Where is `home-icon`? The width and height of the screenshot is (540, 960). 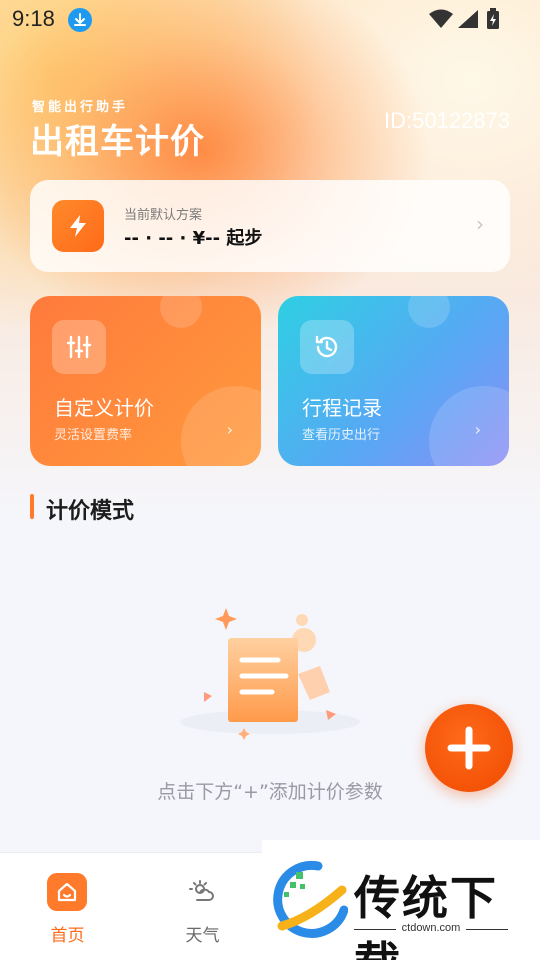
home-icon is located at coordinates (67, 892).